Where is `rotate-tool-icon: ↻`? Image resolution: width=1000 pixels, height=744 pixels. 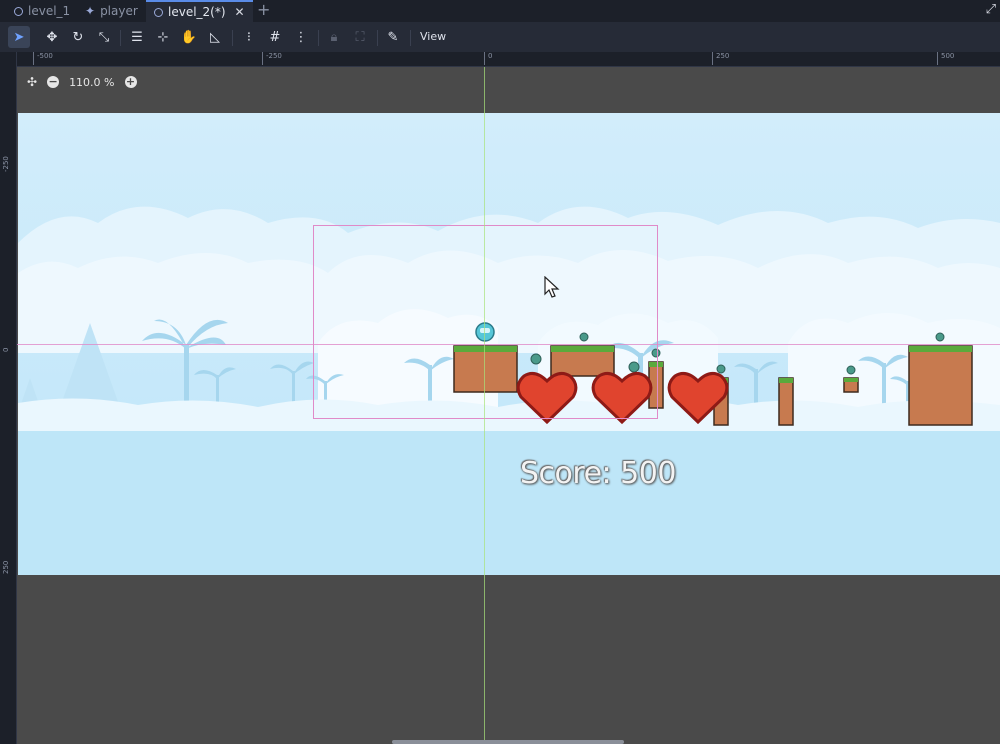 rotate-tool-icon: ↻ is located at coordinates (78, 37).